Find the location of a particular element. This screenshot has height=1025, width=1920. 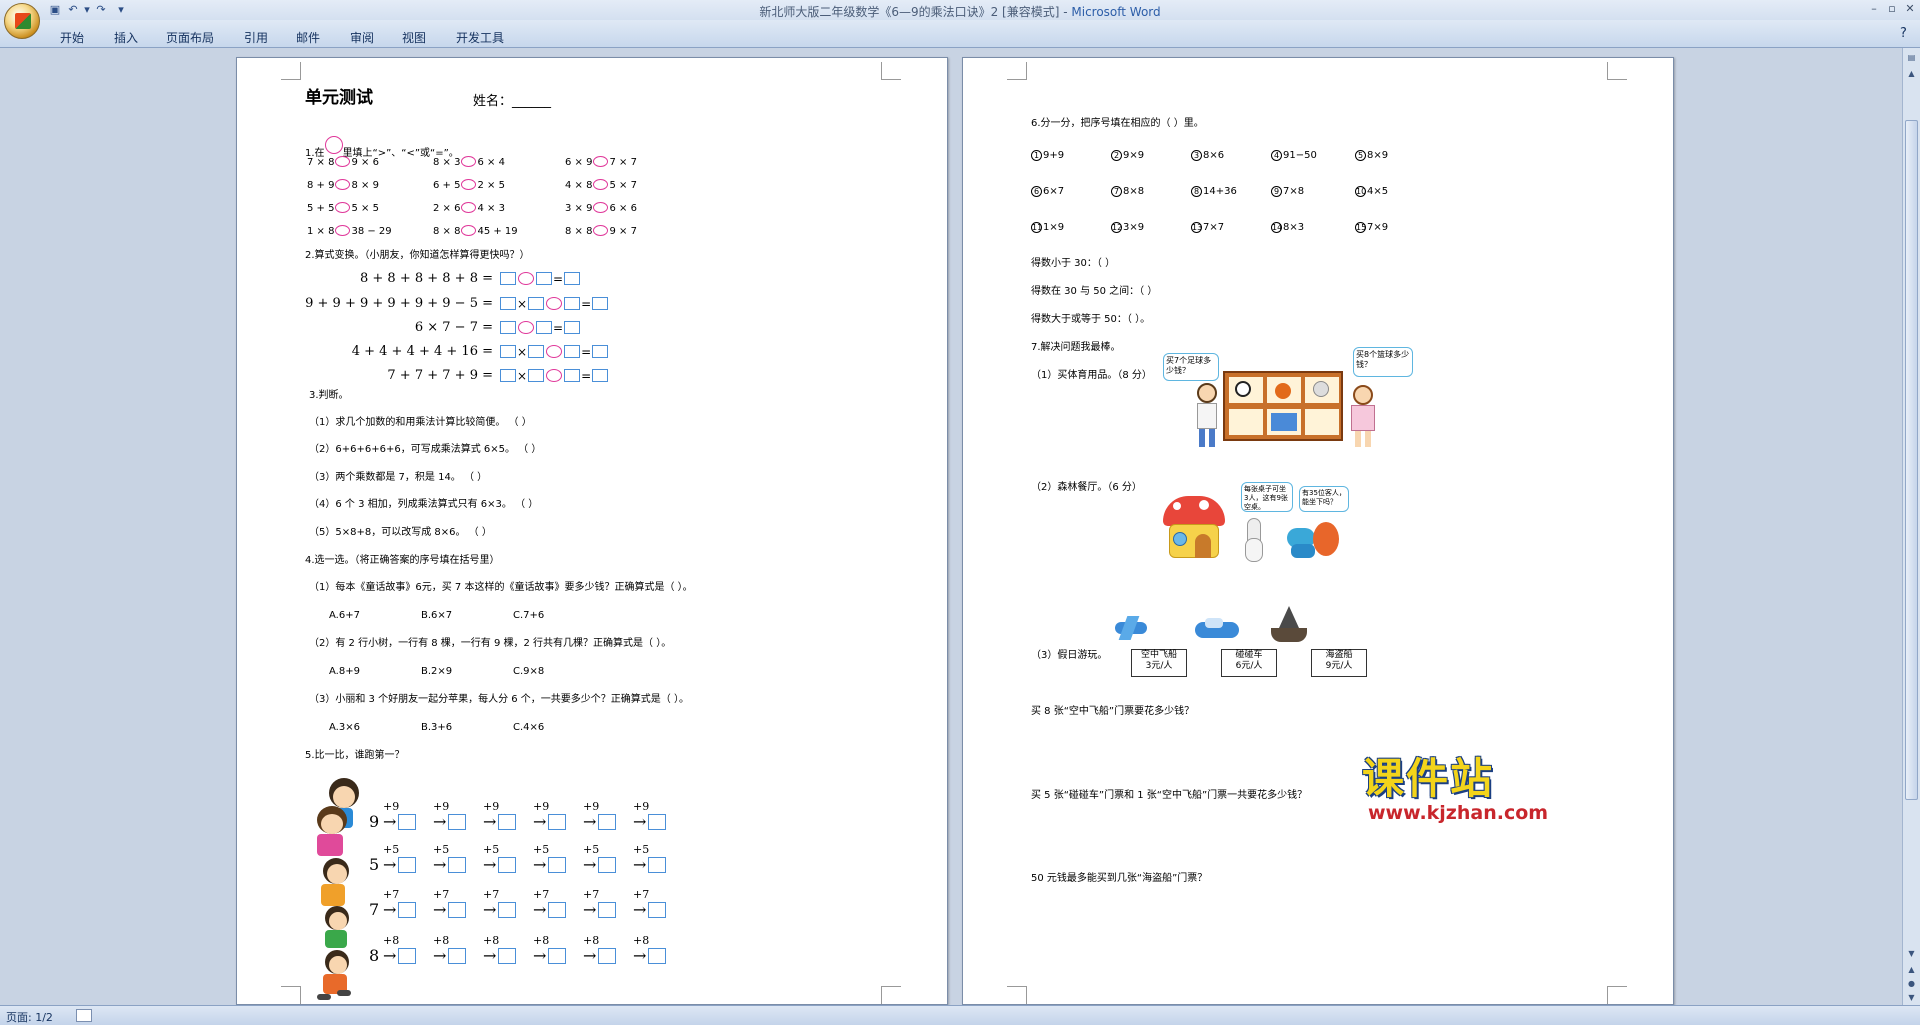

scroll-down-icon: ▼ is located at coordinates (1911, 954).